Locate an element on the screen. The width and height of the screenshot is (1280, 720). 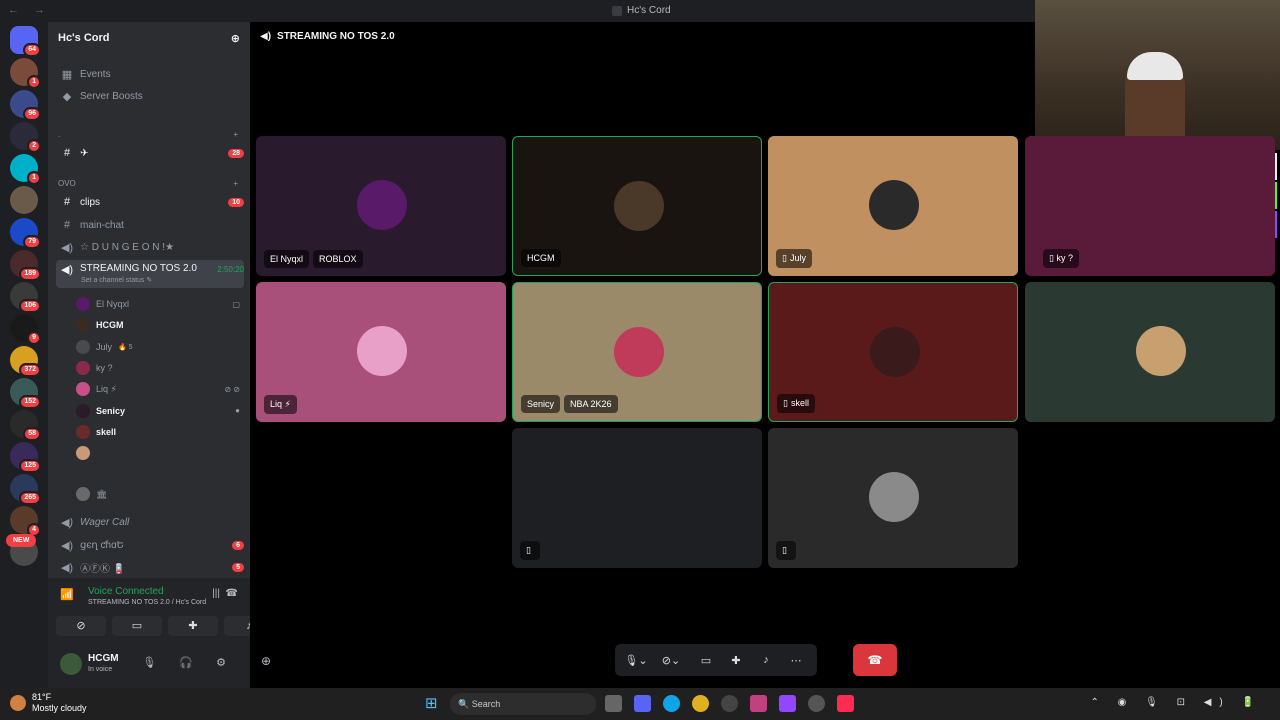
discord-icon is located at coordinates (642, 703).